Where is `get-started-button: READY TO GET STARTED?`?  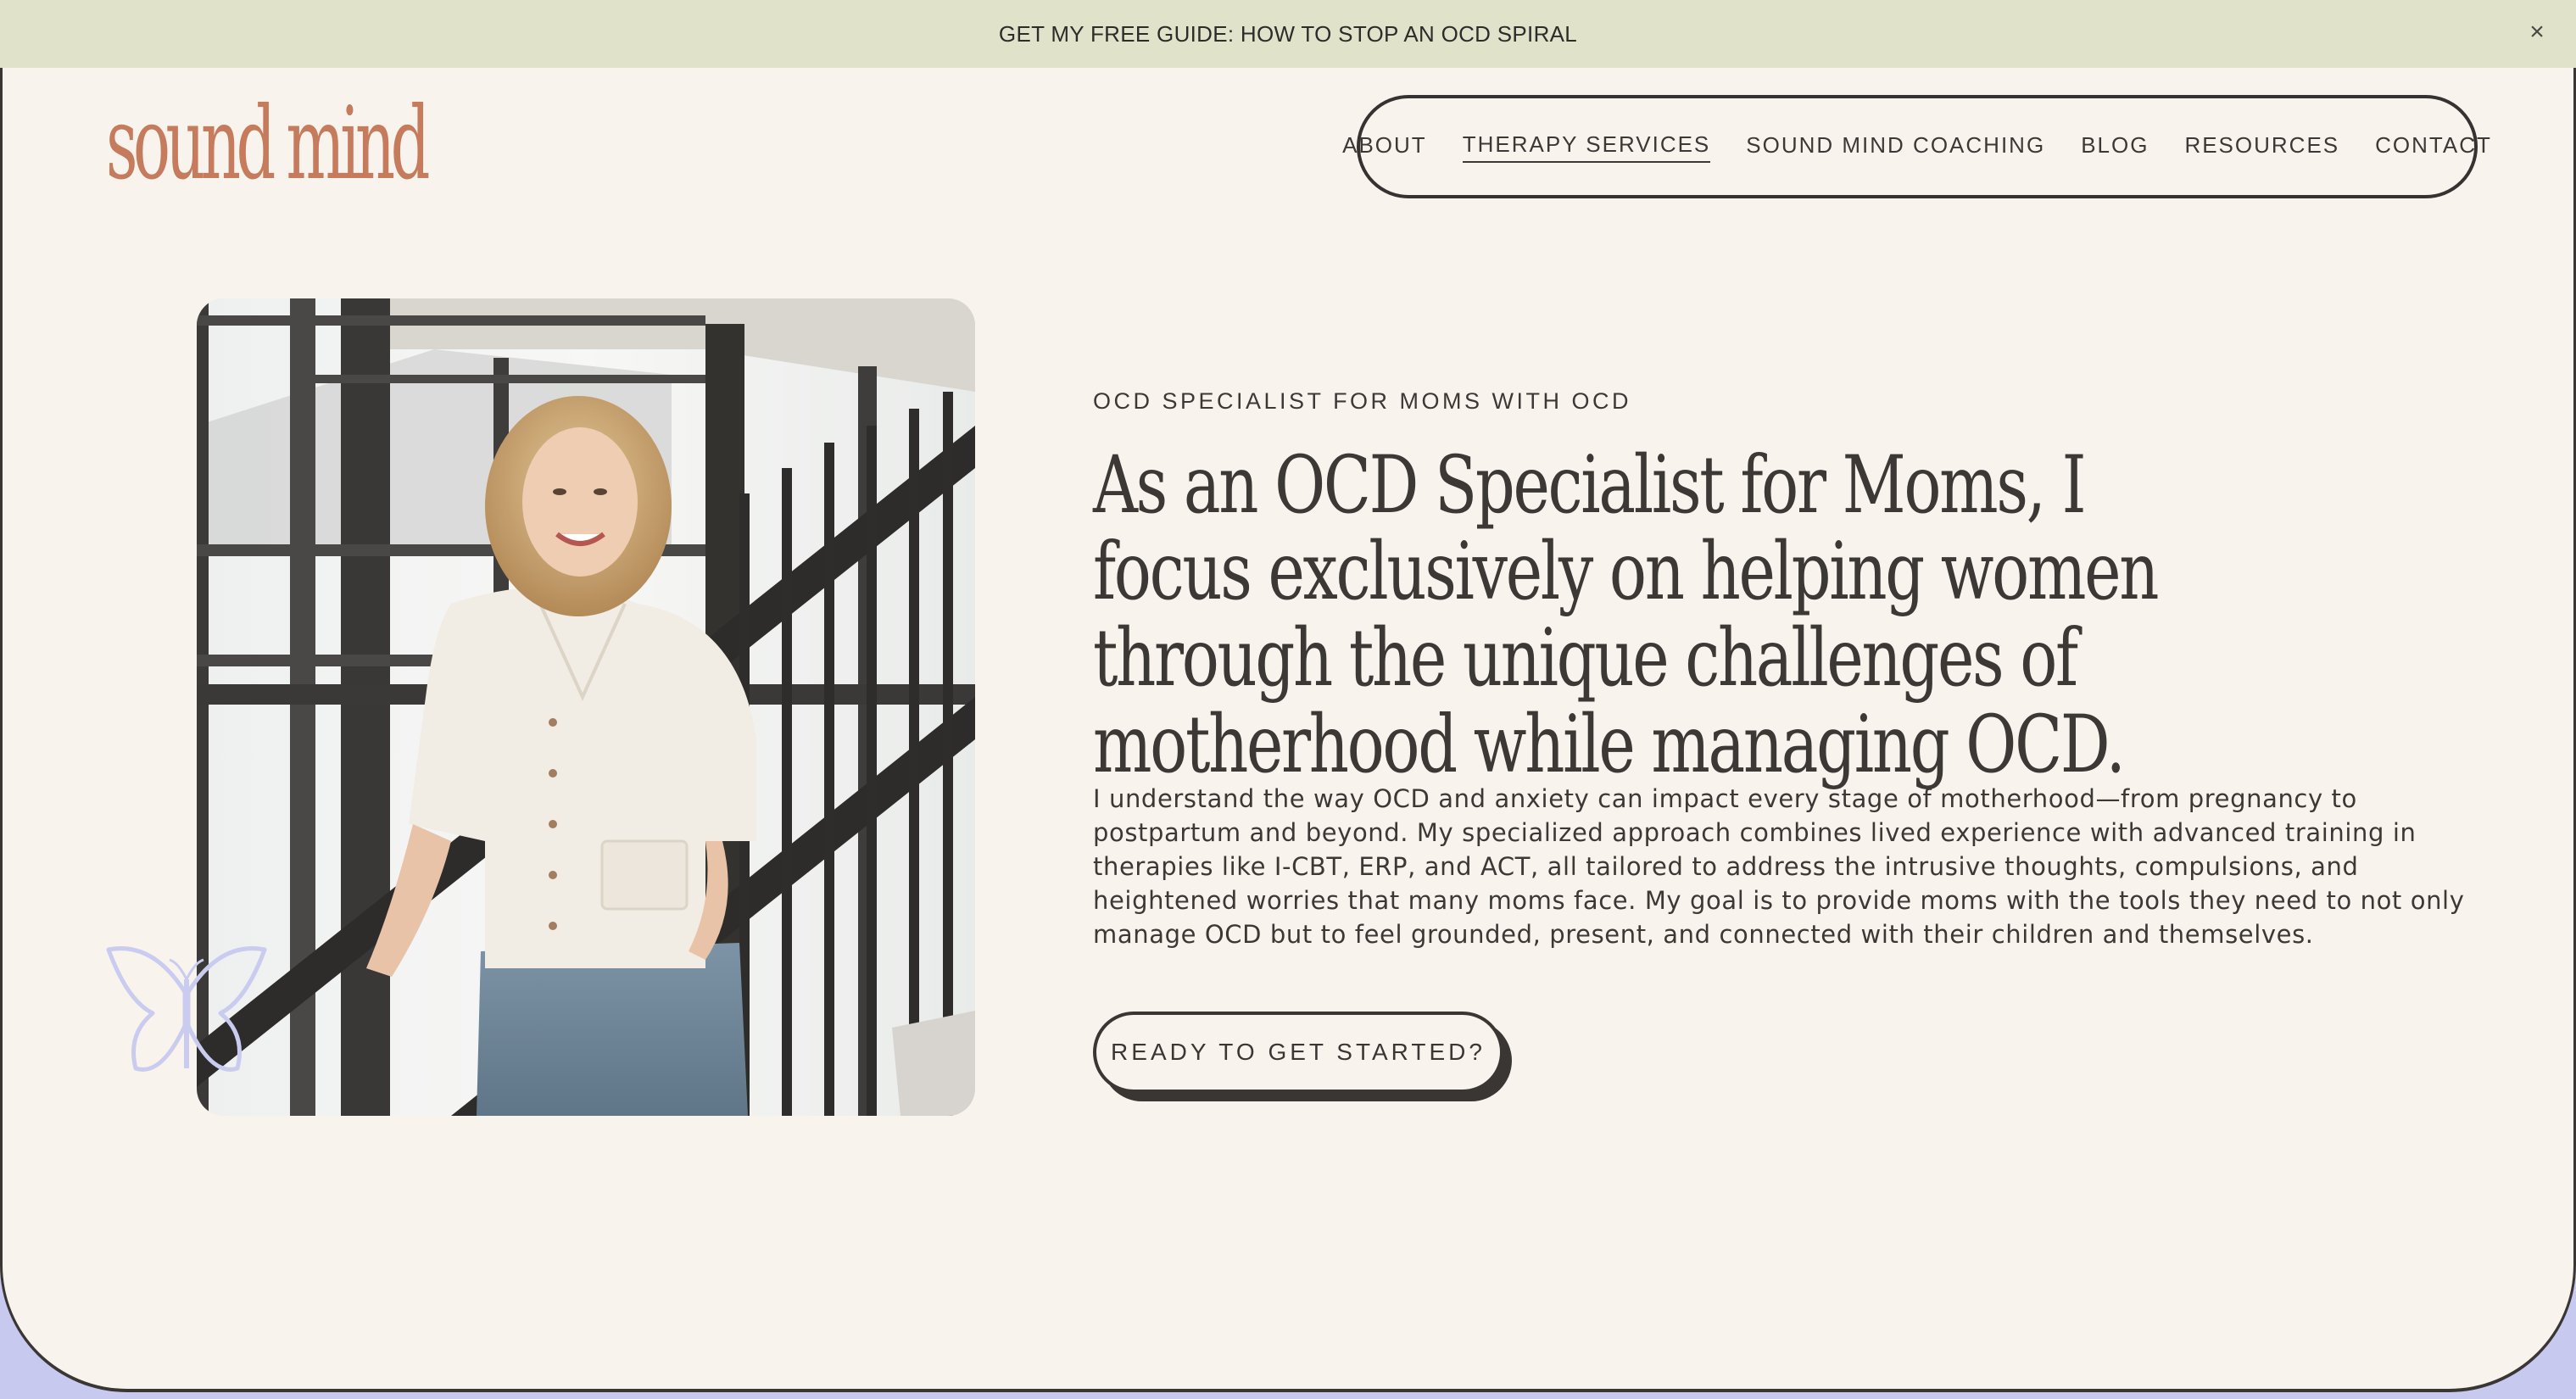
get-started-button: READY TO GET STARTED? is located at coordinates (1298, 1052).